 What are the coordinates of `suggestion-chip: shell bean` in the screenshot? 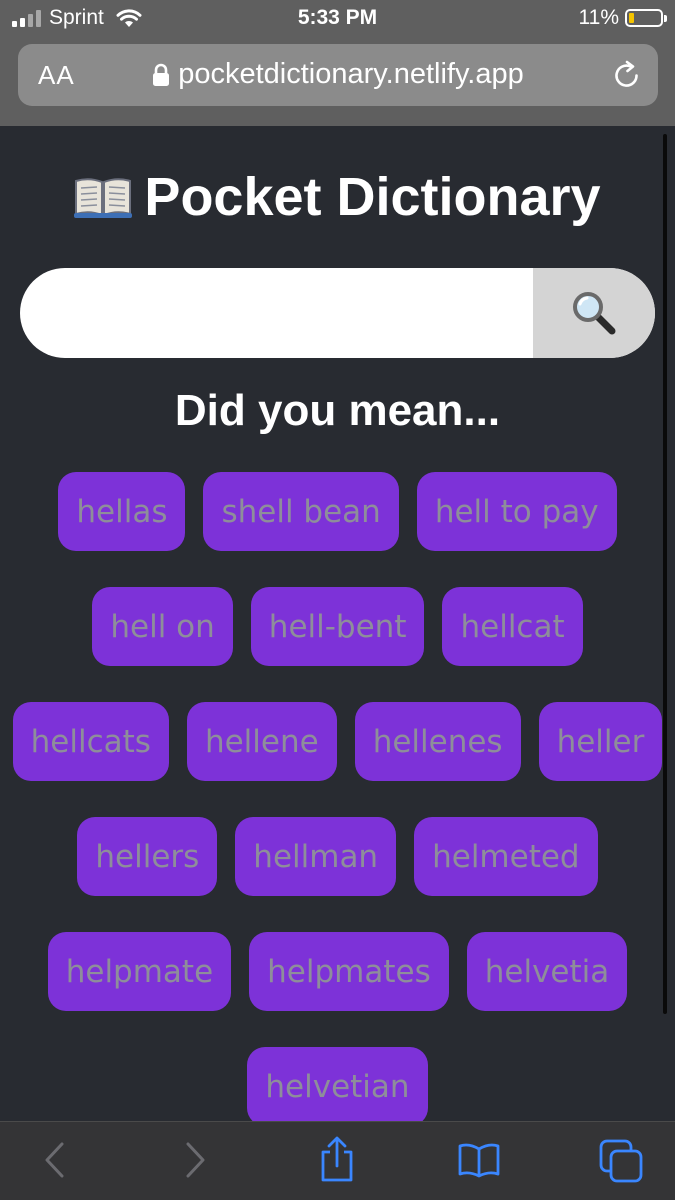 It's located at (301, 511).